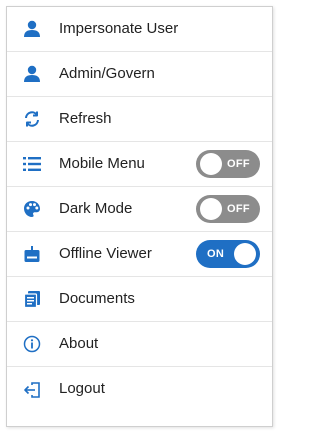 This screenshot has width=320, height=434. I want to click on mobile-menu-toggle: OFF, so click(228, 164).